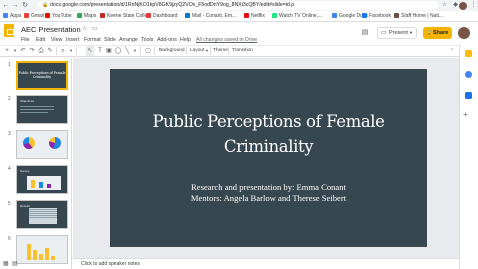 This screenshot has width=478, height=269. Describe the element at coordinates (473, 5) in the screenshot. I see `chrome-menu-icon: ⋮` at that location.